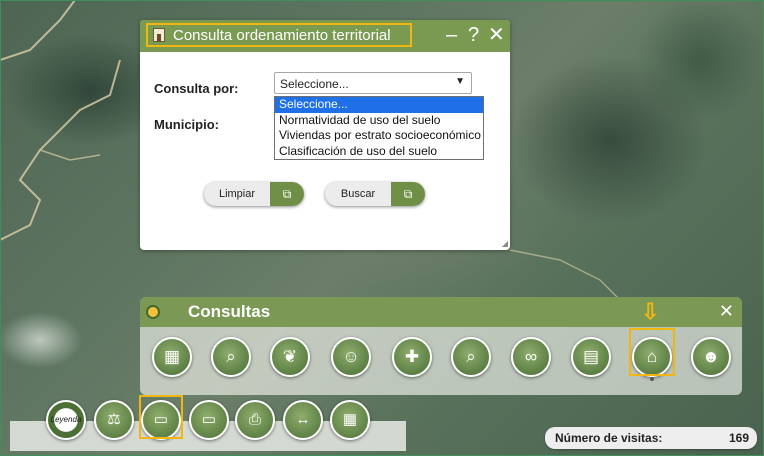 The height and width of the screenshot is (456, 764). Describe the element at coordinates (209, 420) in the screenshot. I see `folder-icon: ▭` at that location.